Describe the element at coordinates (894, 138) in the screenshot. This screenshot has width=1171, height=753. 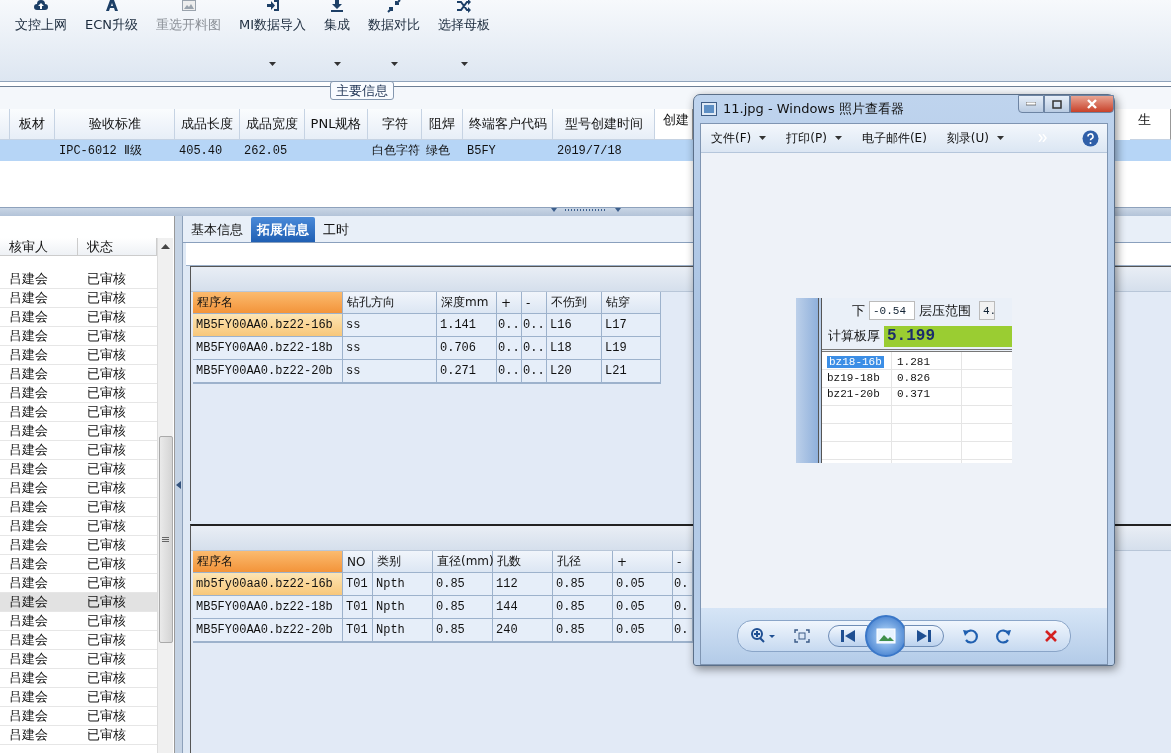
I see `menu-item: 电子邮件(E)` at that location.